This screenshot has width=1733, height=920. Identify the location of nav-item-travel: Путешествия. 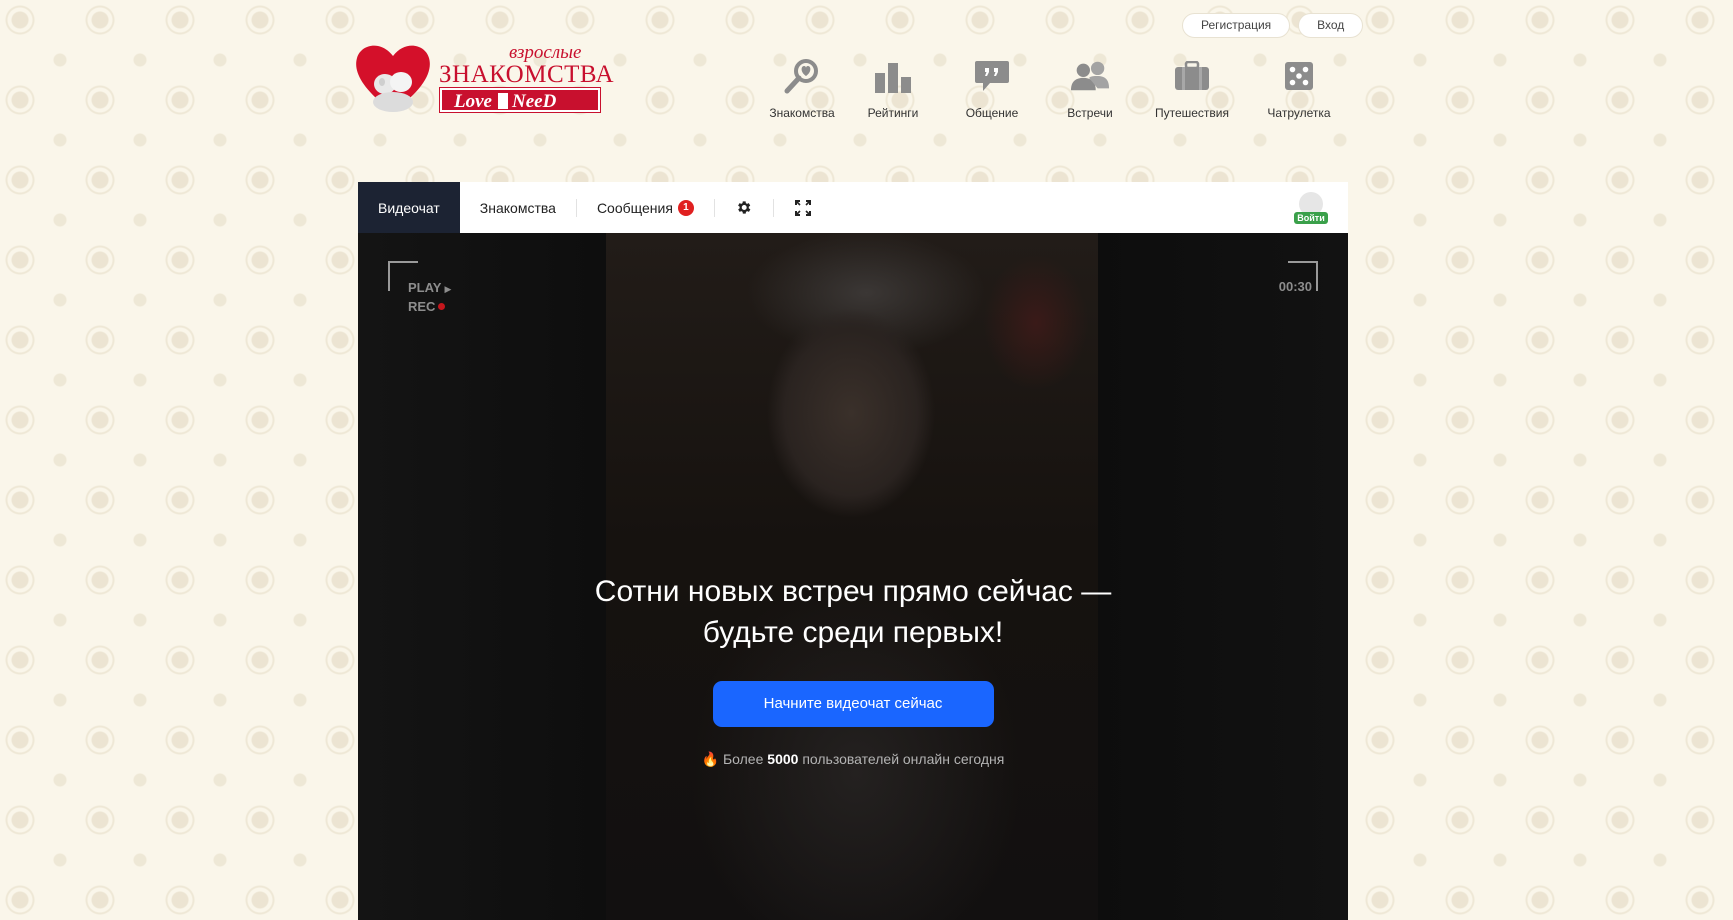
(1192, 88).